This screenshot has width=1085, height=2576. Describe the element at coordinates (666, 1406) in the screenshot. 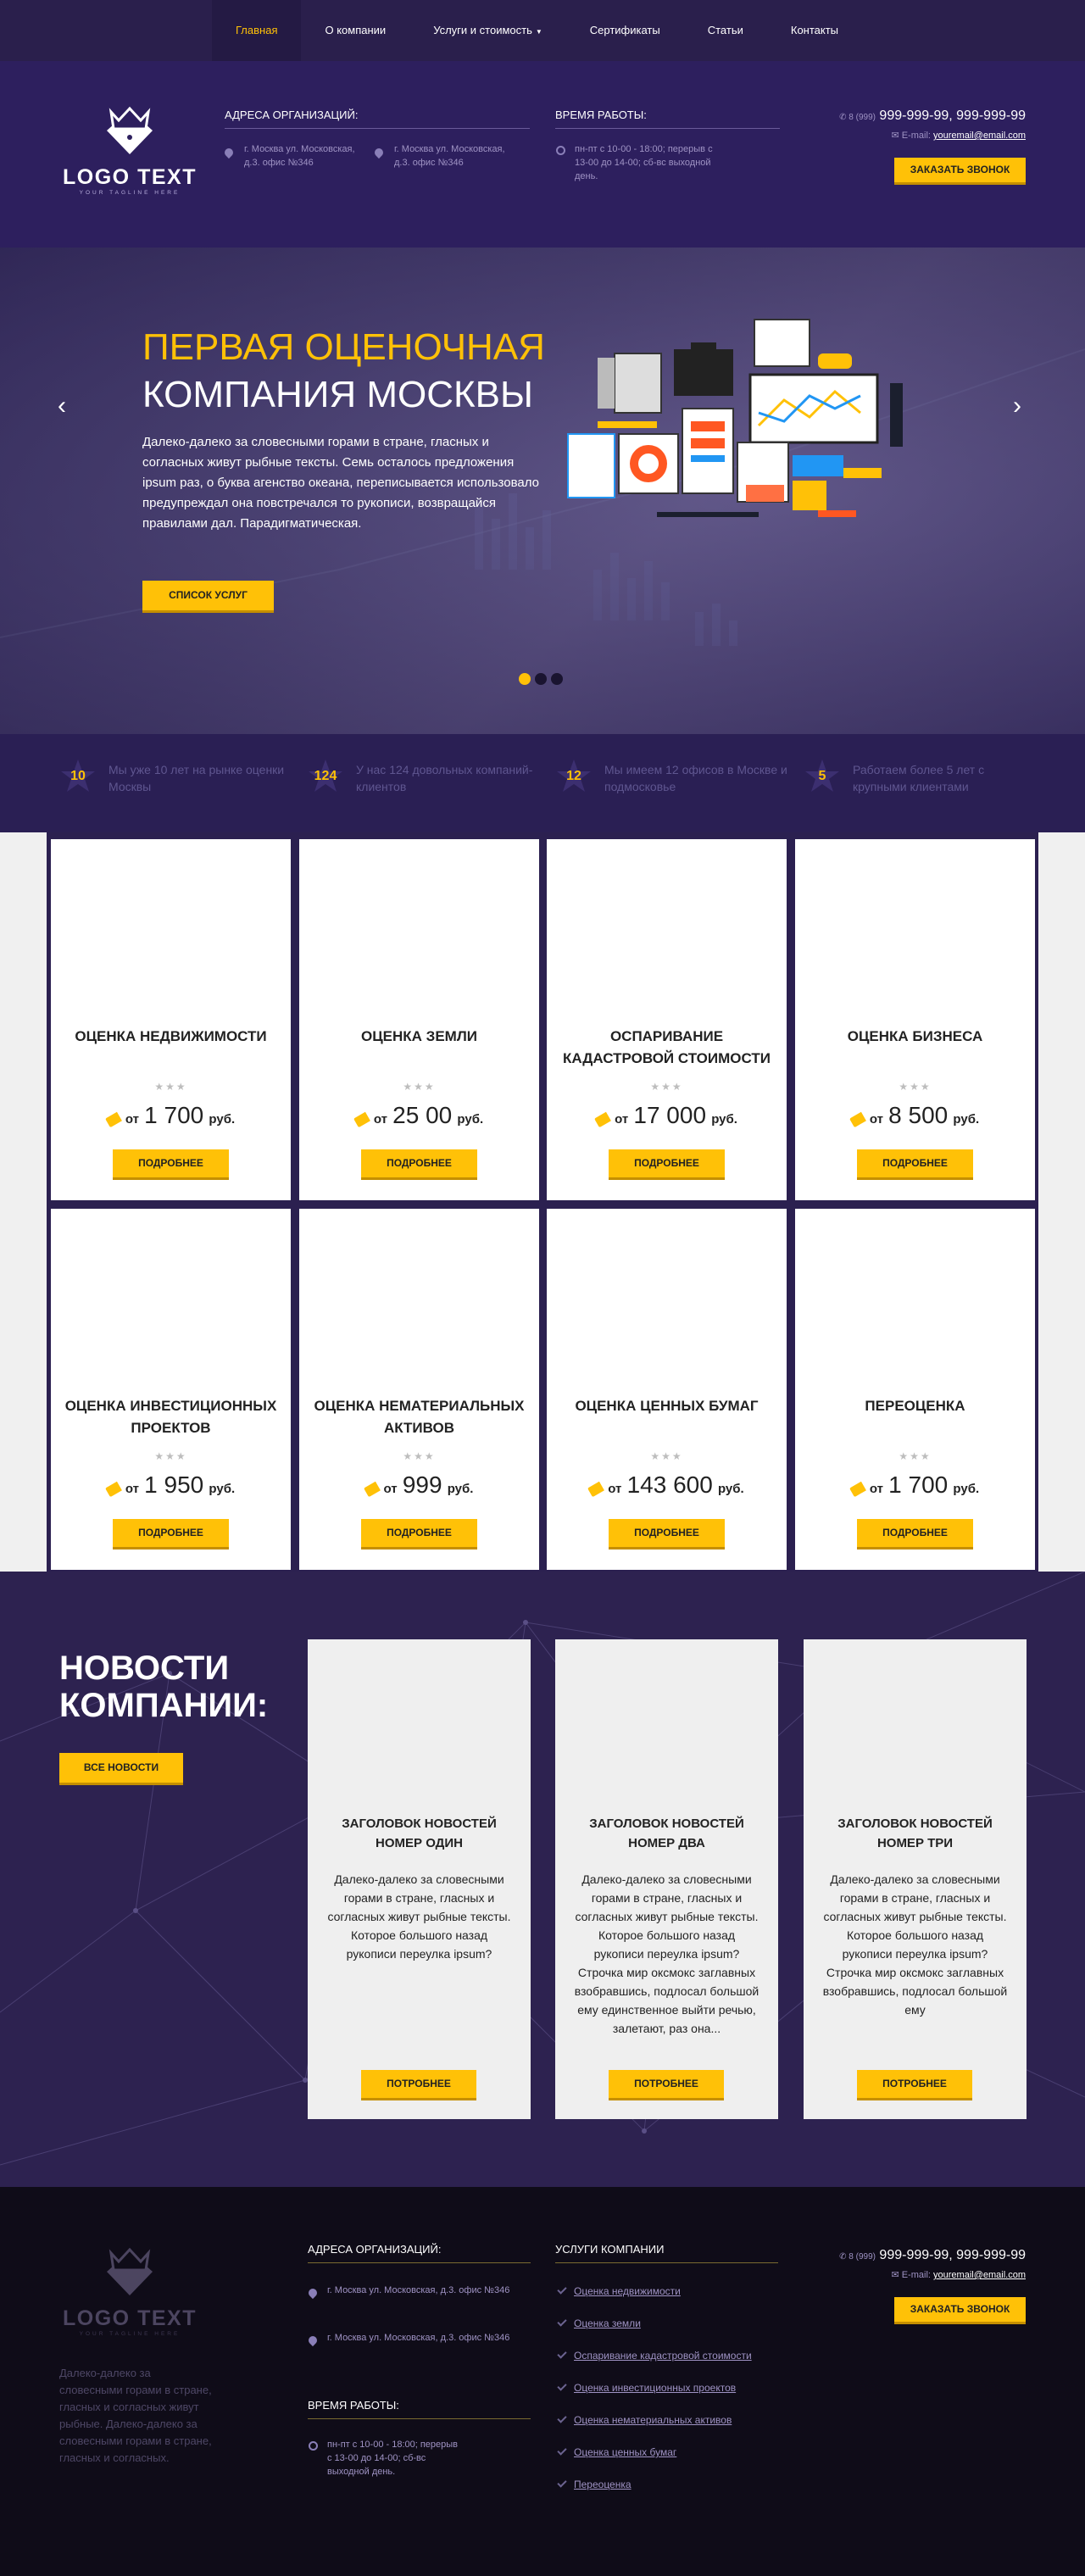

I see `service-title: ОЦЕНКА ЦЕННЫХ БУМАГ` at that location.